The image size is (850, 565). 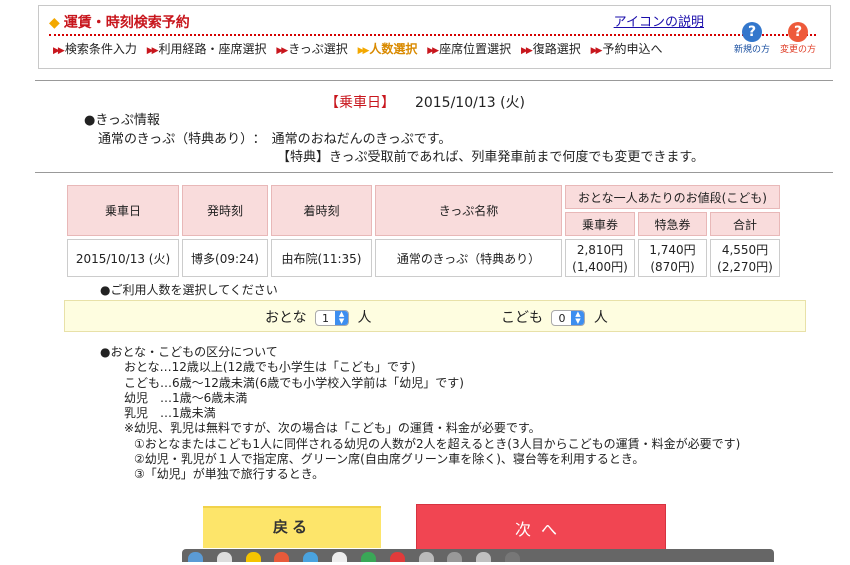 I want to click on step-route-seat: ▶▶ 利用経路・座席選択, so click(x=206, y=49).